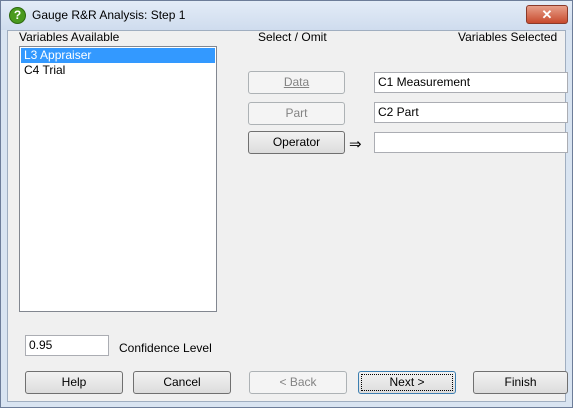 The height and width of the screenshot is (408, 573). I want to click on data-button-label: Data, so click(296, 82).